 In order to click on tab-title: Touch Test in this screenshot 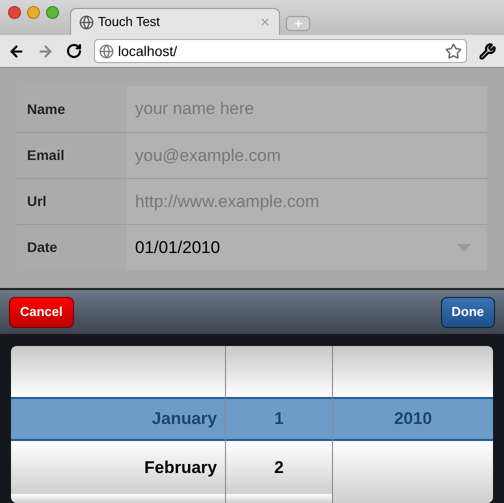, I will do `click(129, 22)`.